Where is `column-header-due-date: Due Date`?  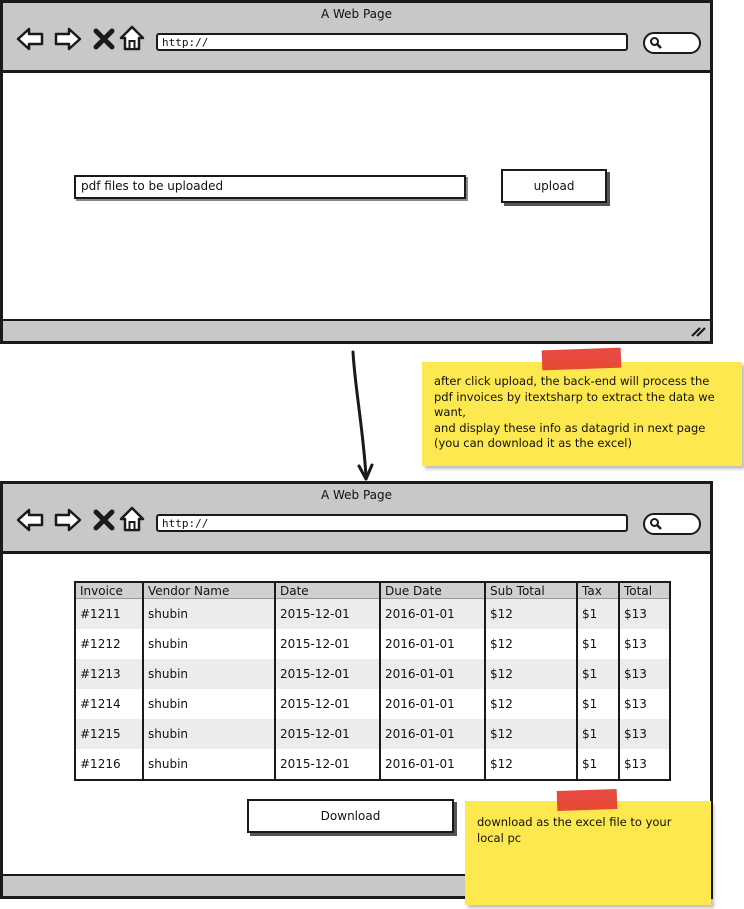
column-header-due-date: Due Date is located at coordinates (432, 590).